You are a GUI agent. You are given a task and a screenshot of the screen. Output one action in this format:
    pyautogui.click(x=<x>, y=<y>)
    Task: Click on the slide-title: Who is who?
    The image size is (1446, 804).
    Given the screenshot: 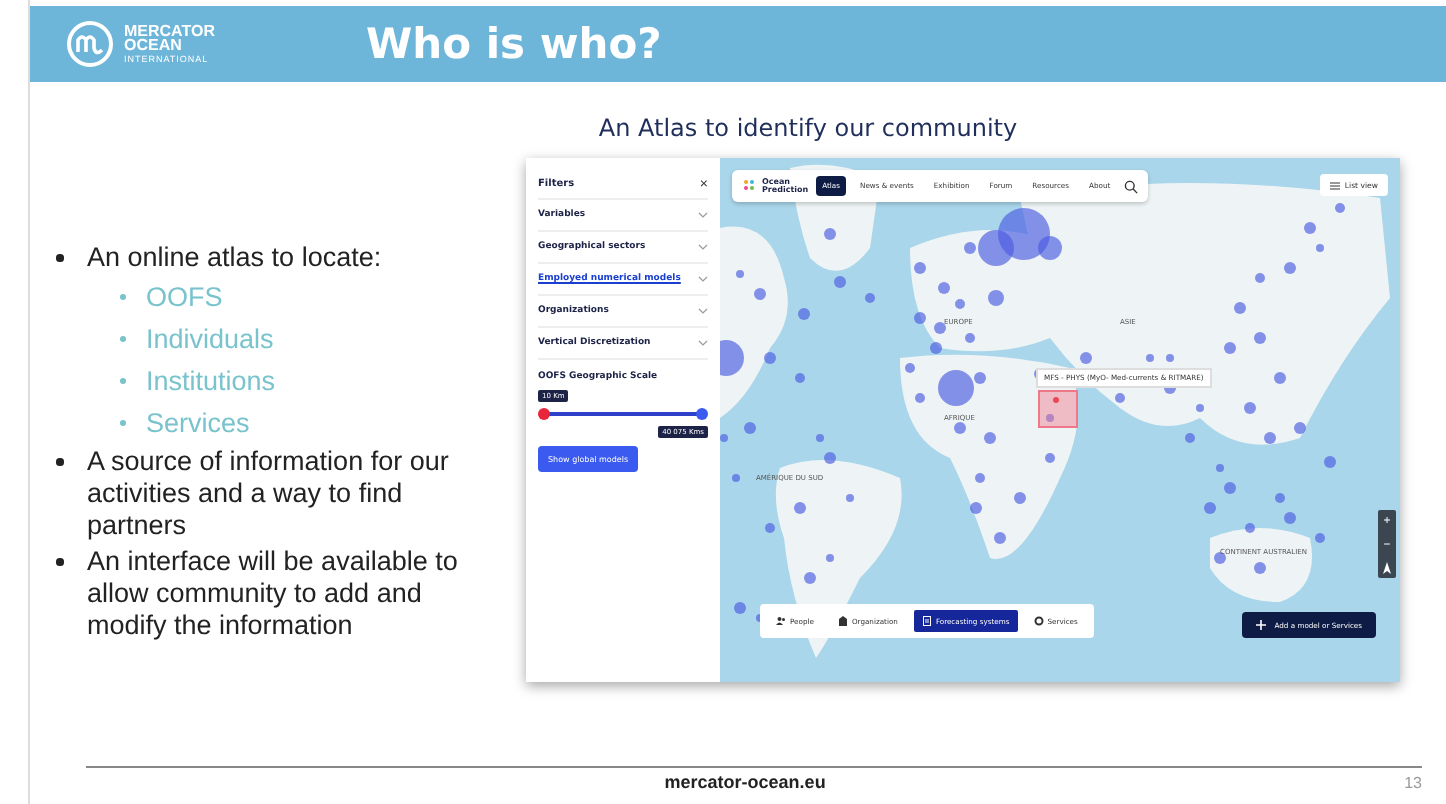 What is the action you would take?
    pyautogui.click(x=514, y=44)
    